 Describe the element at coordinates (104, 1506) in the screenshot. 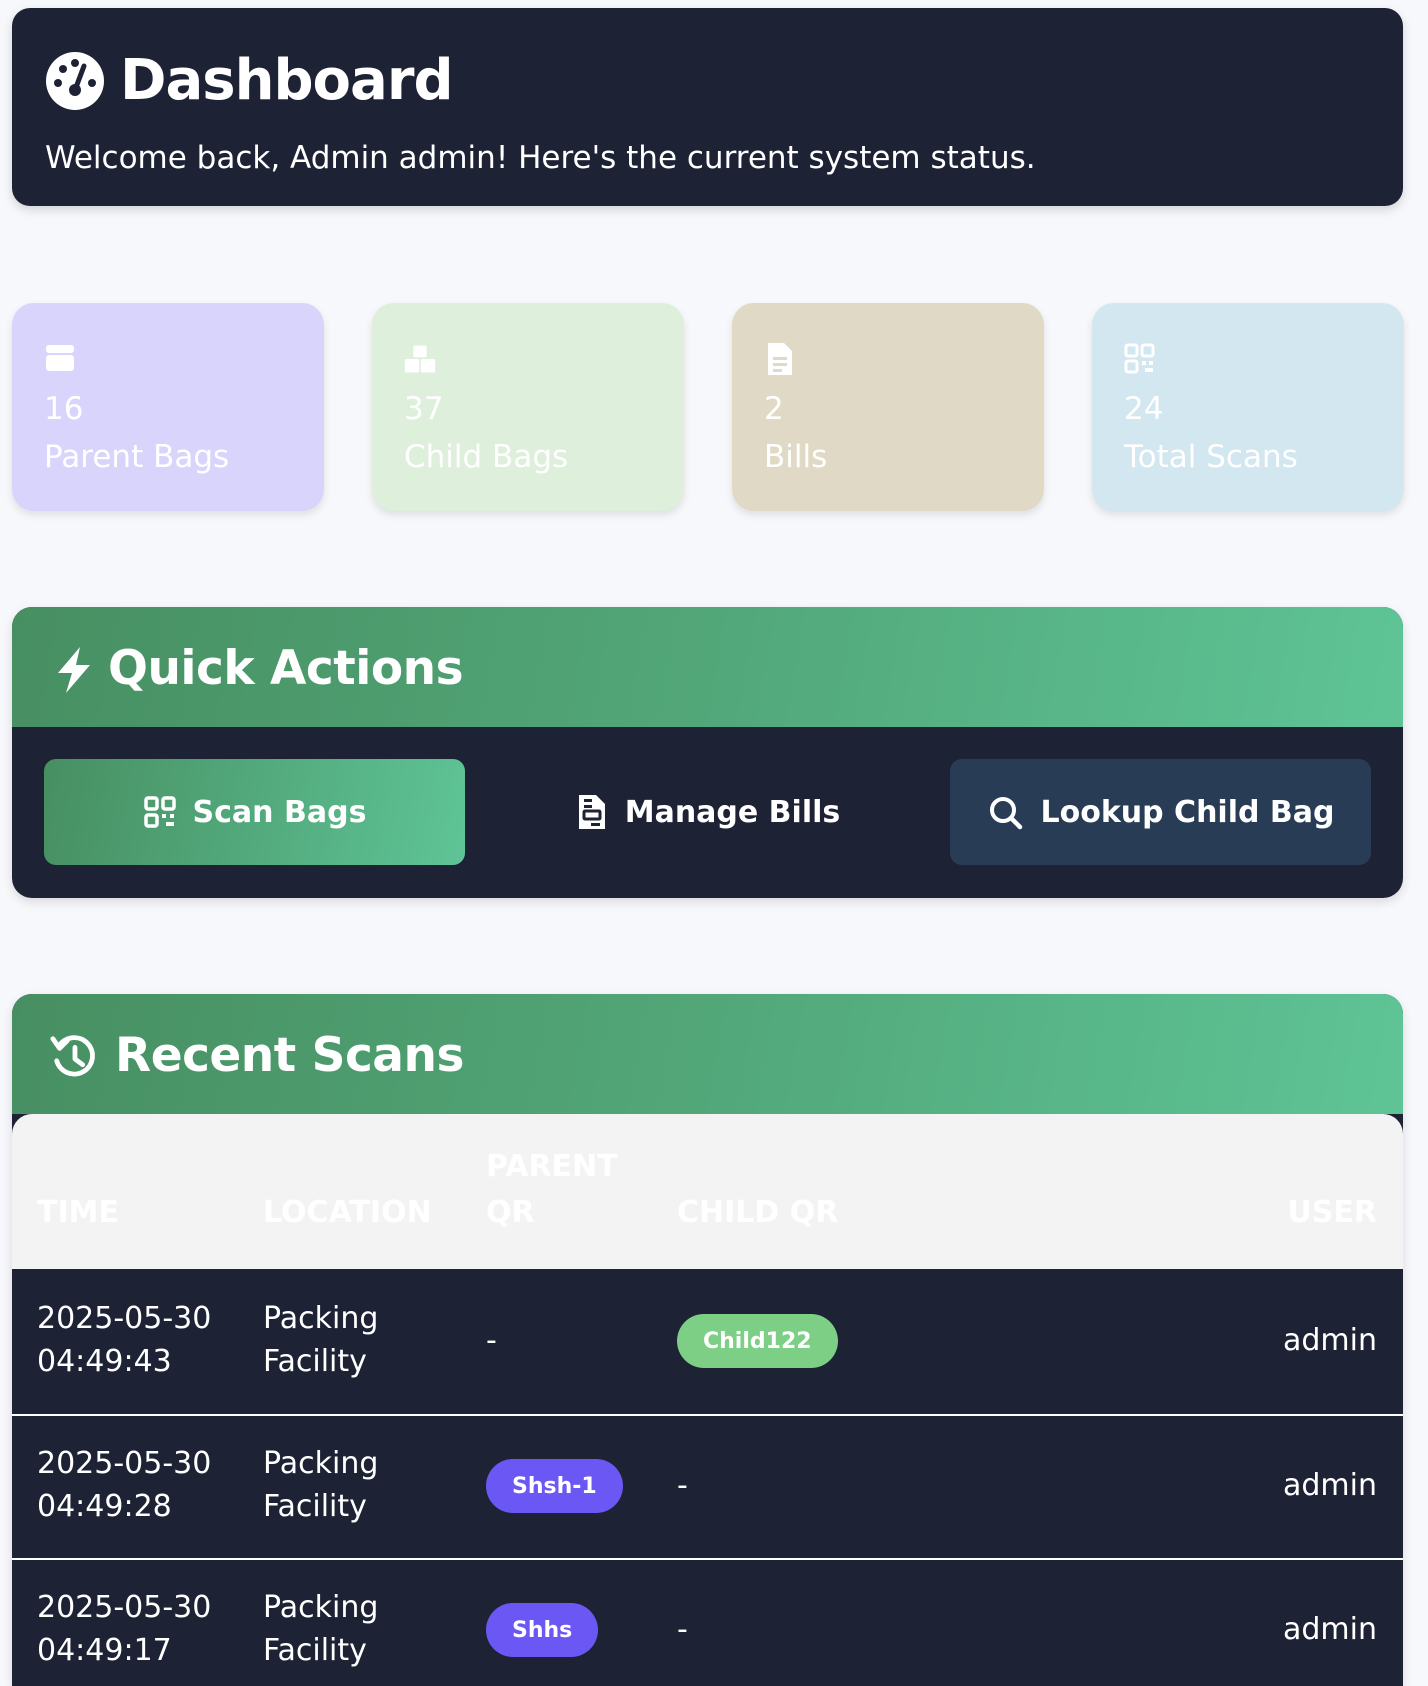

I see `scan-time: 04:49:28` at that location.